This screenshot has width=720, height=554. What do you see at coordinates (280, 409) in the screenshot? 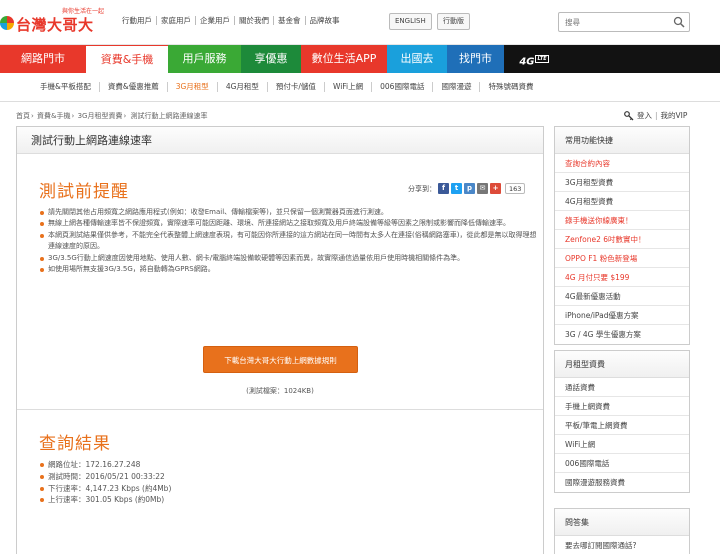
I see `section-divider` at bounding box center [280, 409].